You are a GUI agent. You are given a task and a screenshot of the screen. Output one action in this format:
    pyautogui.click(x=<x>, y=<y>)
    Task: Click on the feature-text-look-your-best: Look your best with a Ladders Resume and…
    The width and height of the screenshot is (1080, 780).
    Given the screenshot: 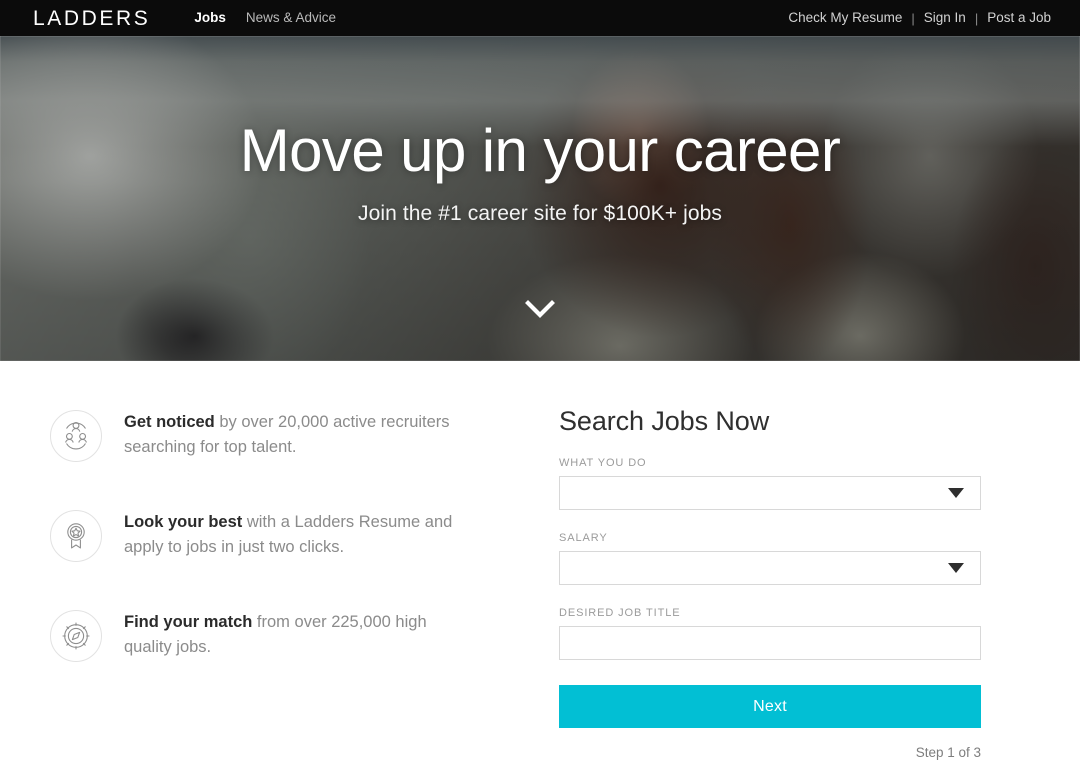 What is the action you would take?
    pyautogui.click(x=289, y=534)
    